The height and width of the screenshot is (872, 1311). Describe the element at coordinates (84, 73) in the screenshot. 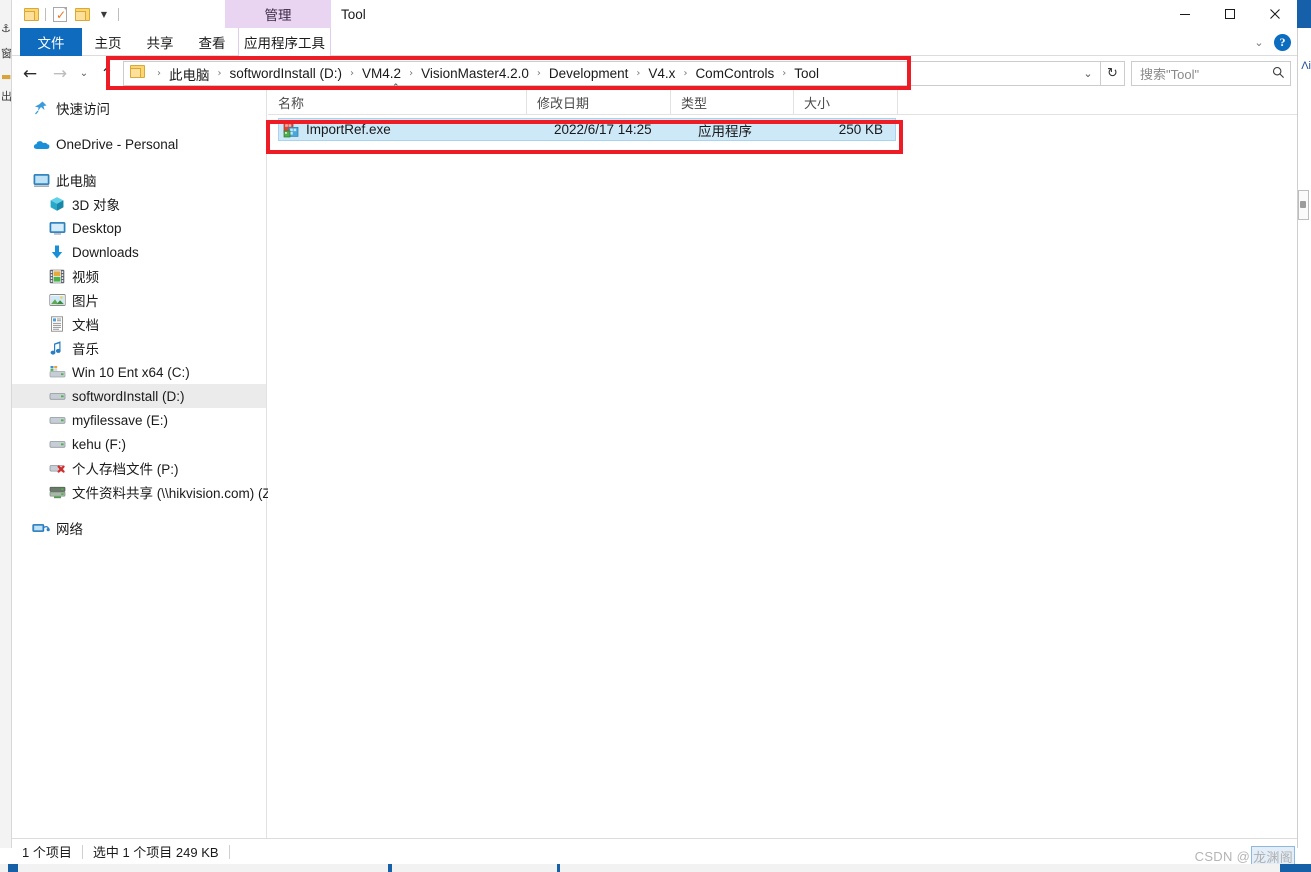

I see `recent-locations-button: ⌄` at that location.